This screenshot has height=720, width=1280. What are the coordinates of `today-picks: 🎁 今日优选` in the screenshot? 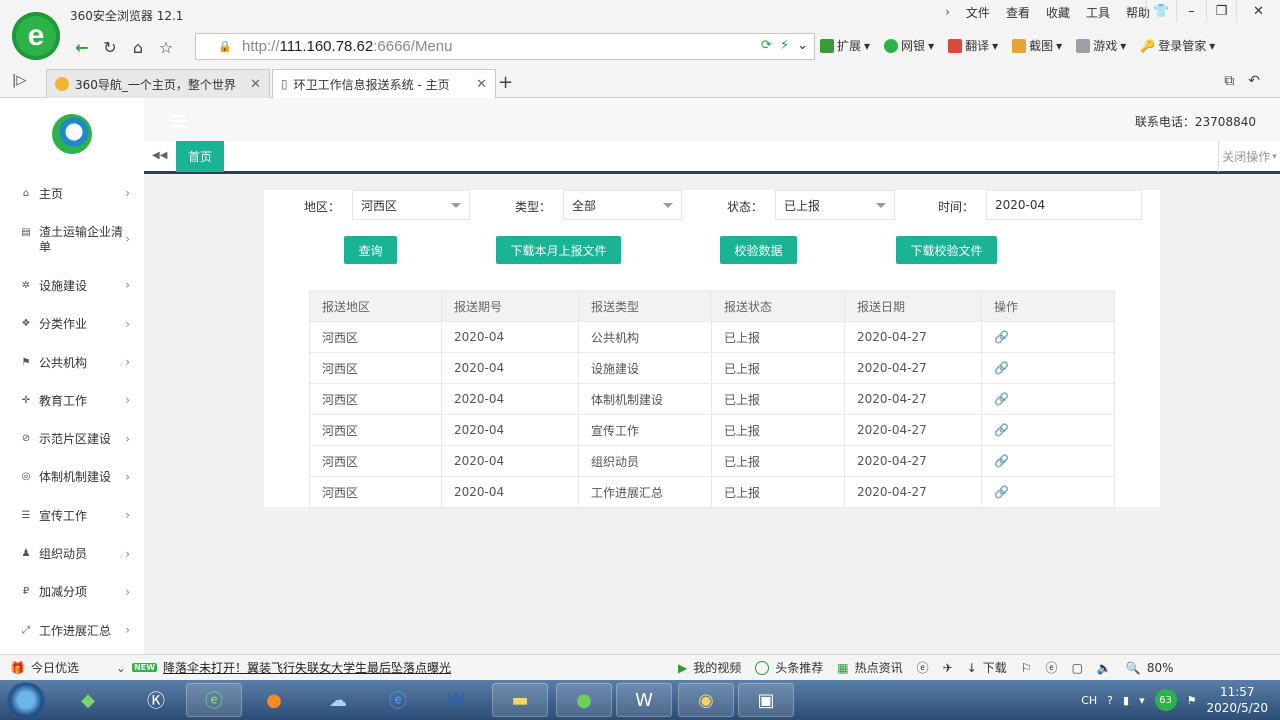 It's located at (44, 667).